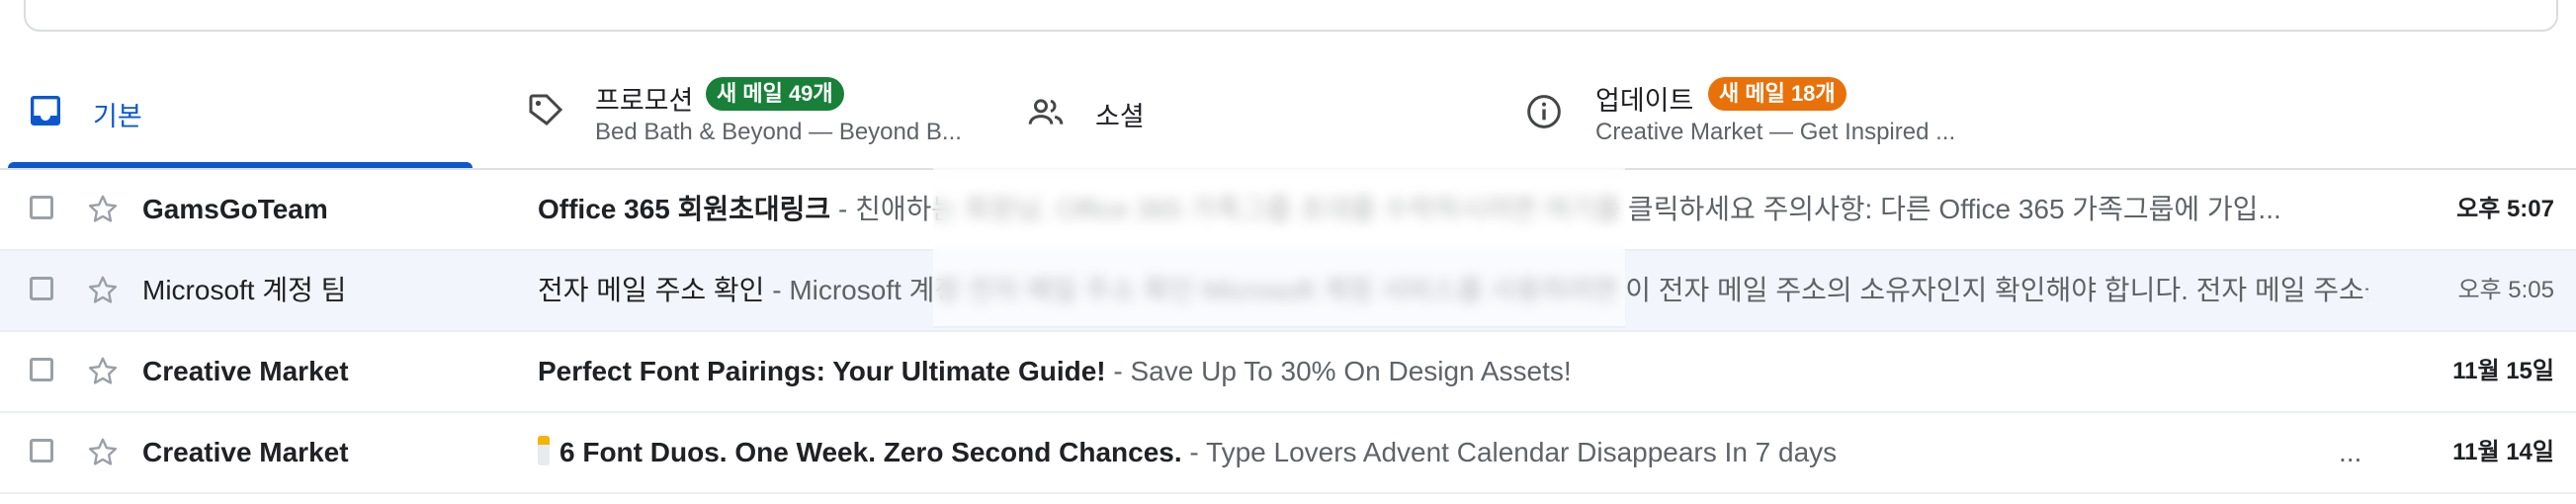 This screenshot has width=2576, height=504. Describe the element at coordinates (1046, 112) in the screenshot. I see `people-icon` at that location.